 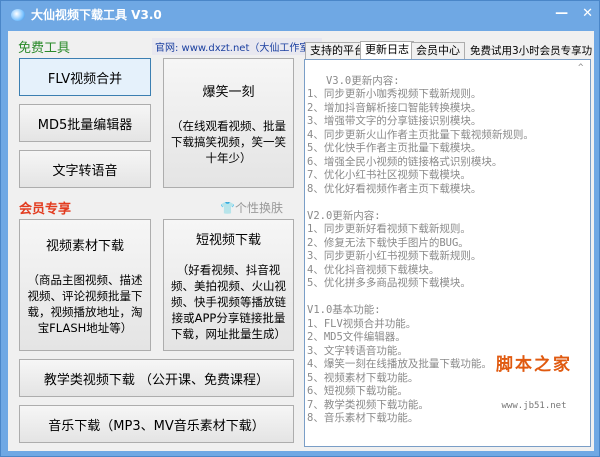 What do you see at coordinates (237, 46) in the screenshot?
I see `website-link: 官网: www.dxzt.net（大仙工作室）` at bounding box center [237, 46].